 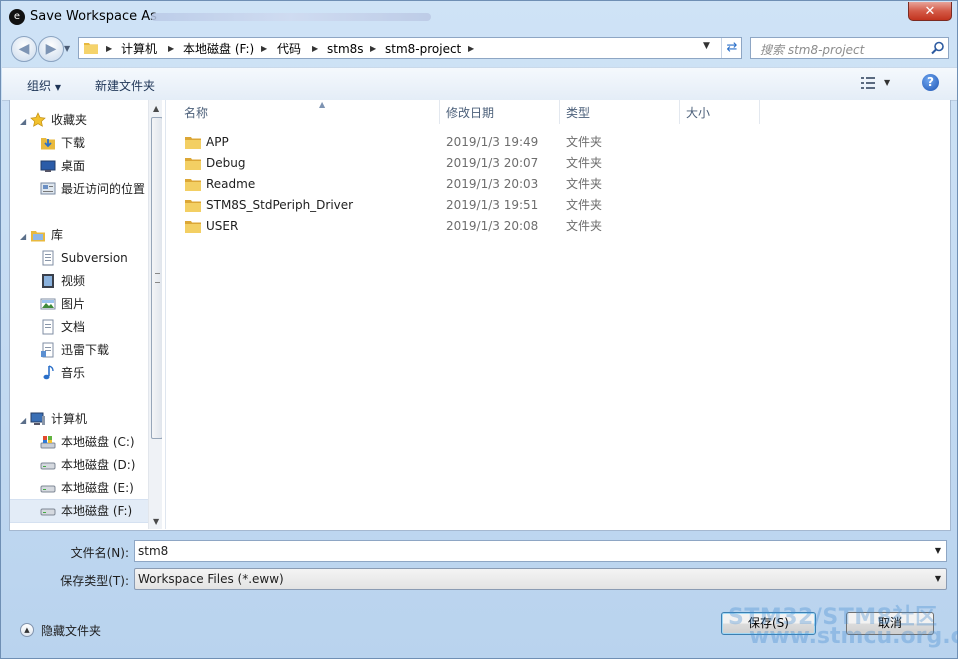 I want to click on column-date-modified: 修改日期, so click(x=500, y=112).